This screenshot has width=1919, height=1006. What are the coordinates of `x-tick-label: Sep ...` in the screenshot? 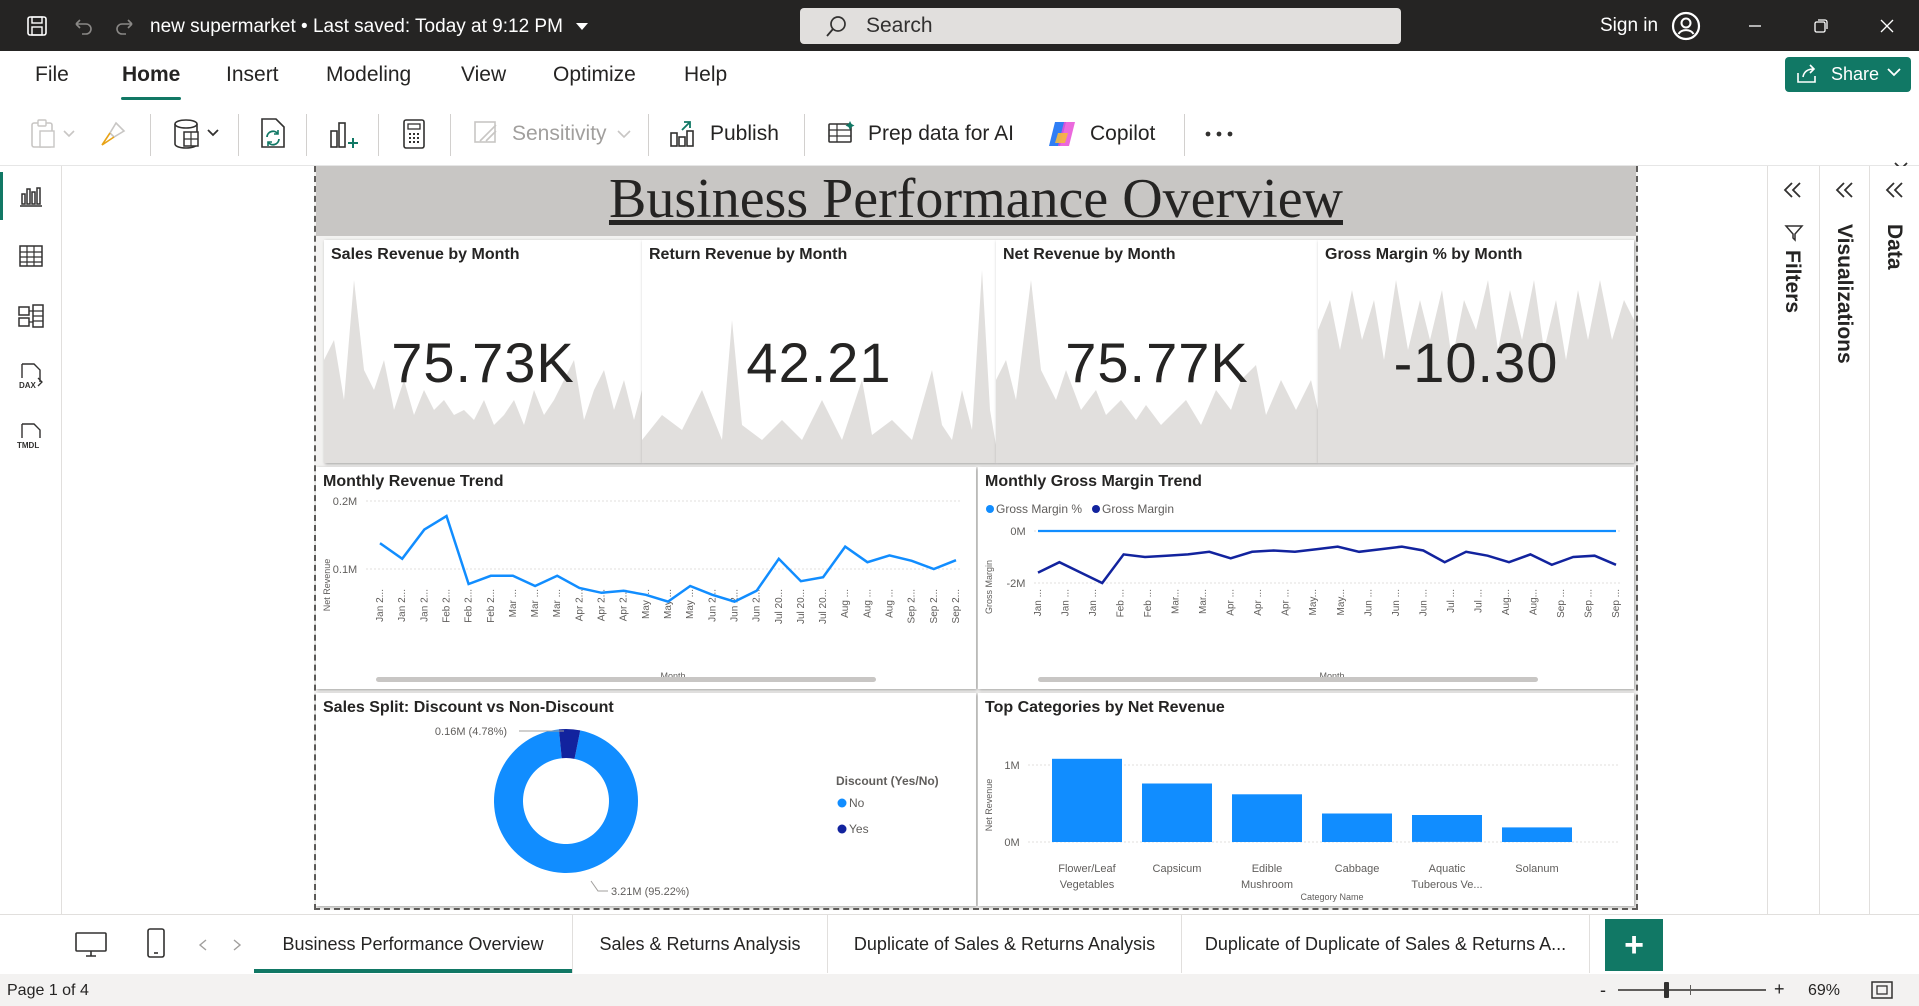 It's located at (1561, 603).